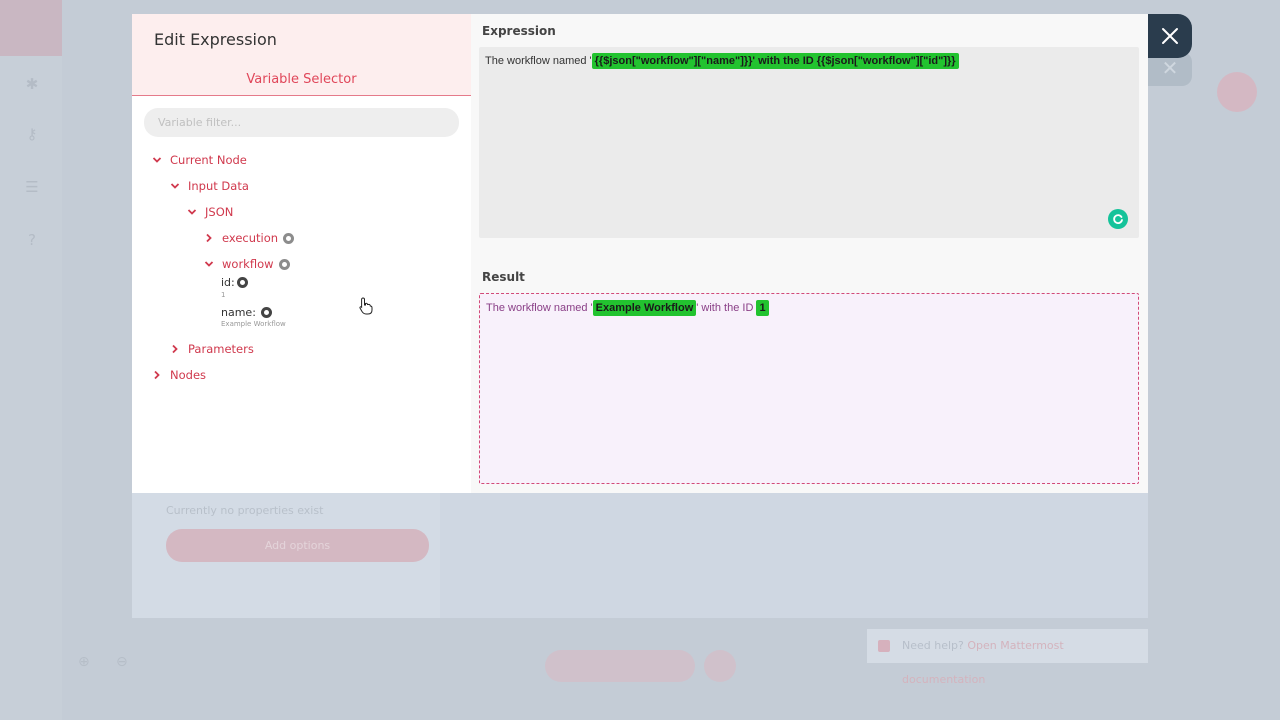 The image size is (1280, 720). I want to click on grammarly-icon, so click(1118, 219).